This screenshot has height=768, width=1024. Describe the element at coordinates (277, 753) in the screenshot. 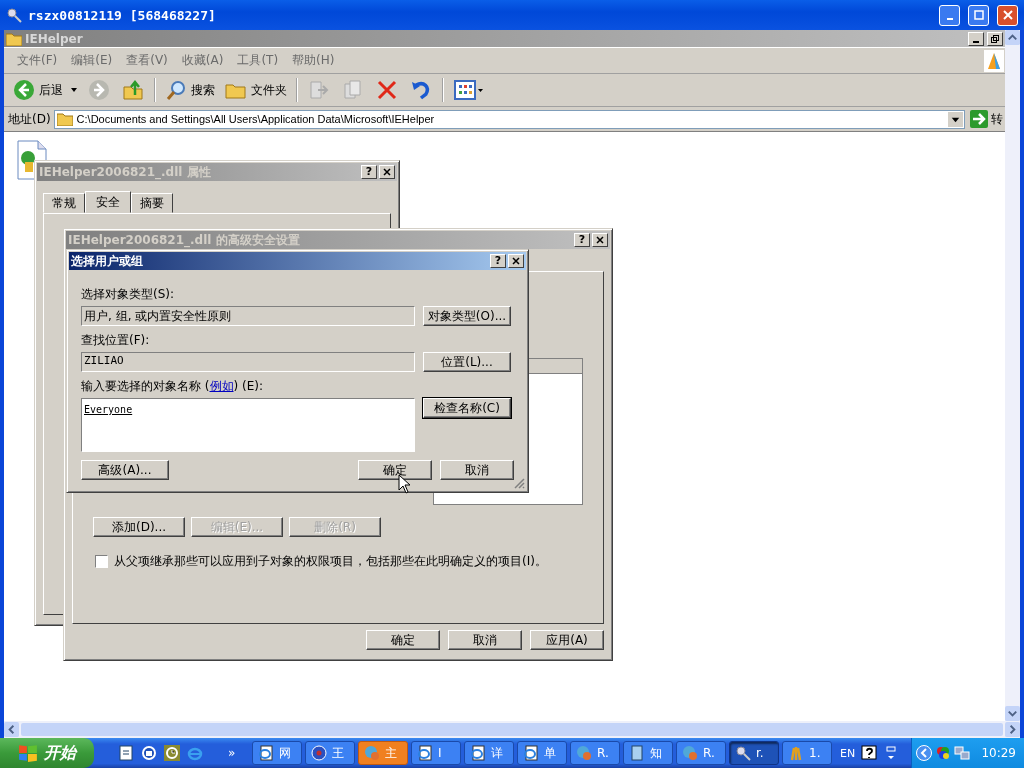

I see `taskbar-button: 网` at that location.